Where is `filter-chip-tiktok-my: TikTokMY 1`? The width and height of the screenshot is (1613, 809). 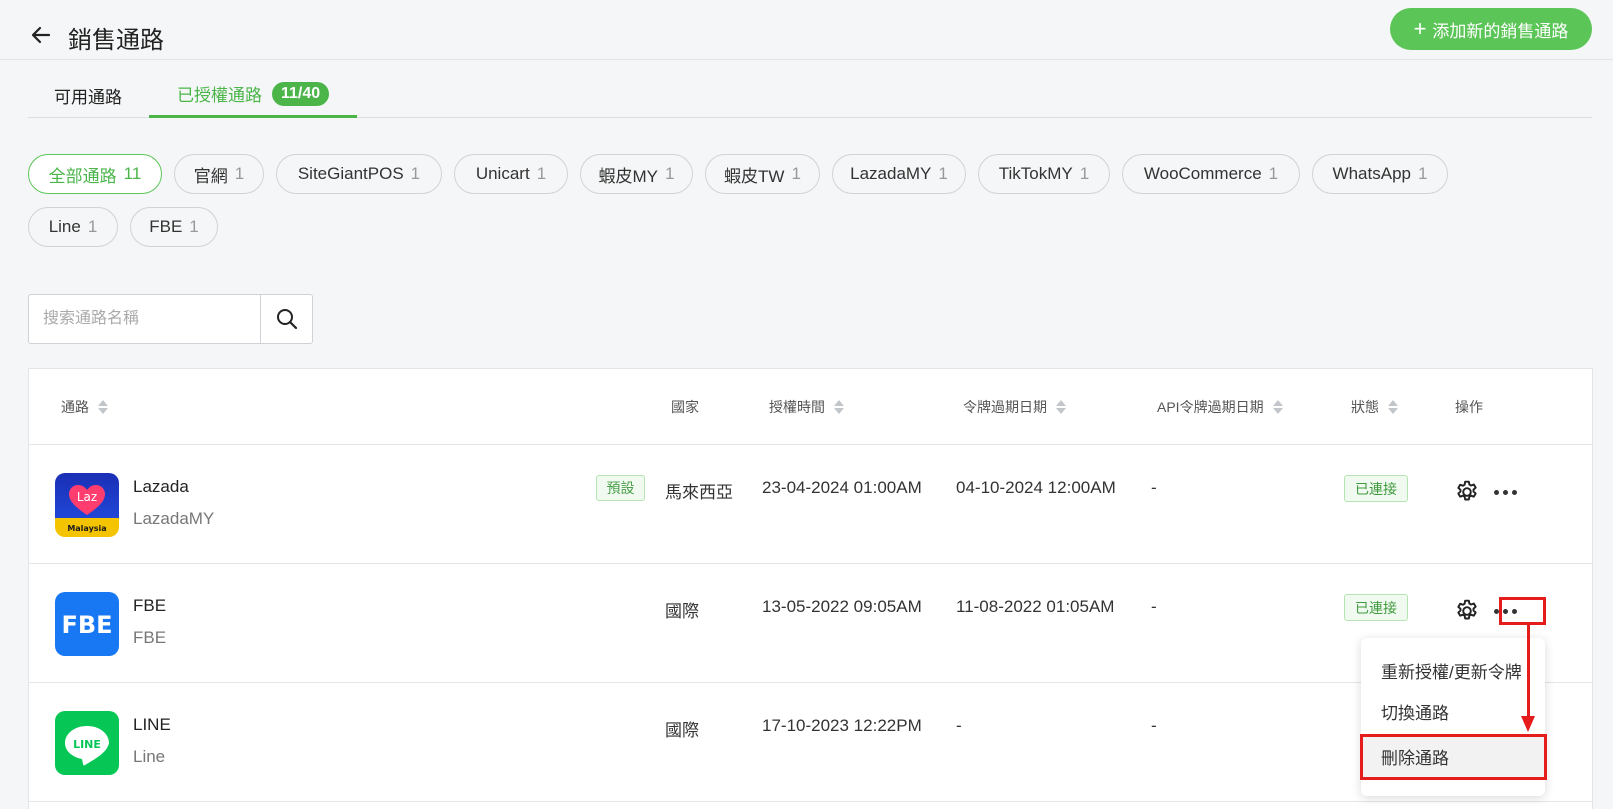
filter-chip-tiktok-my: TikTokMY 1 is located at coordinates (1044, 174).